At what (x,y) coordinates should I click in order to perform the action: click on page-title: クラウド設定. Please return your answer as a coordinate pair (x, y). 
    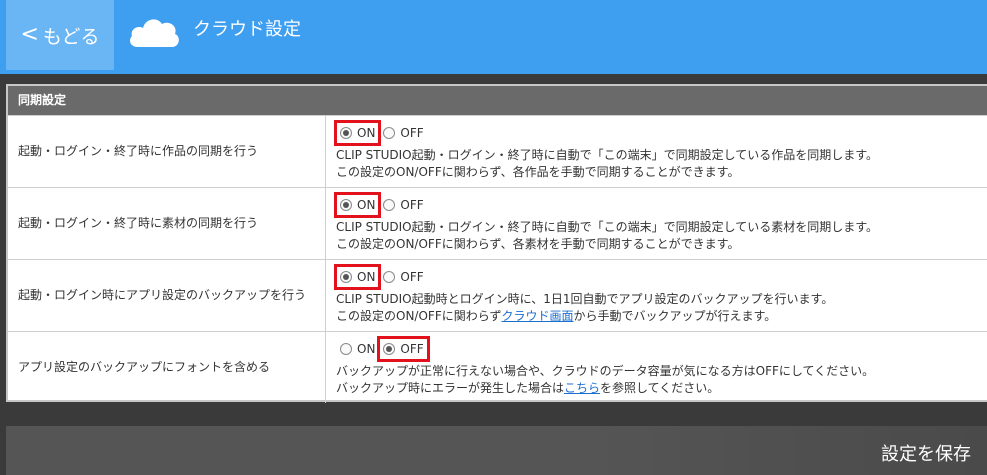
    Looking at the image, I should click on (247, 29).